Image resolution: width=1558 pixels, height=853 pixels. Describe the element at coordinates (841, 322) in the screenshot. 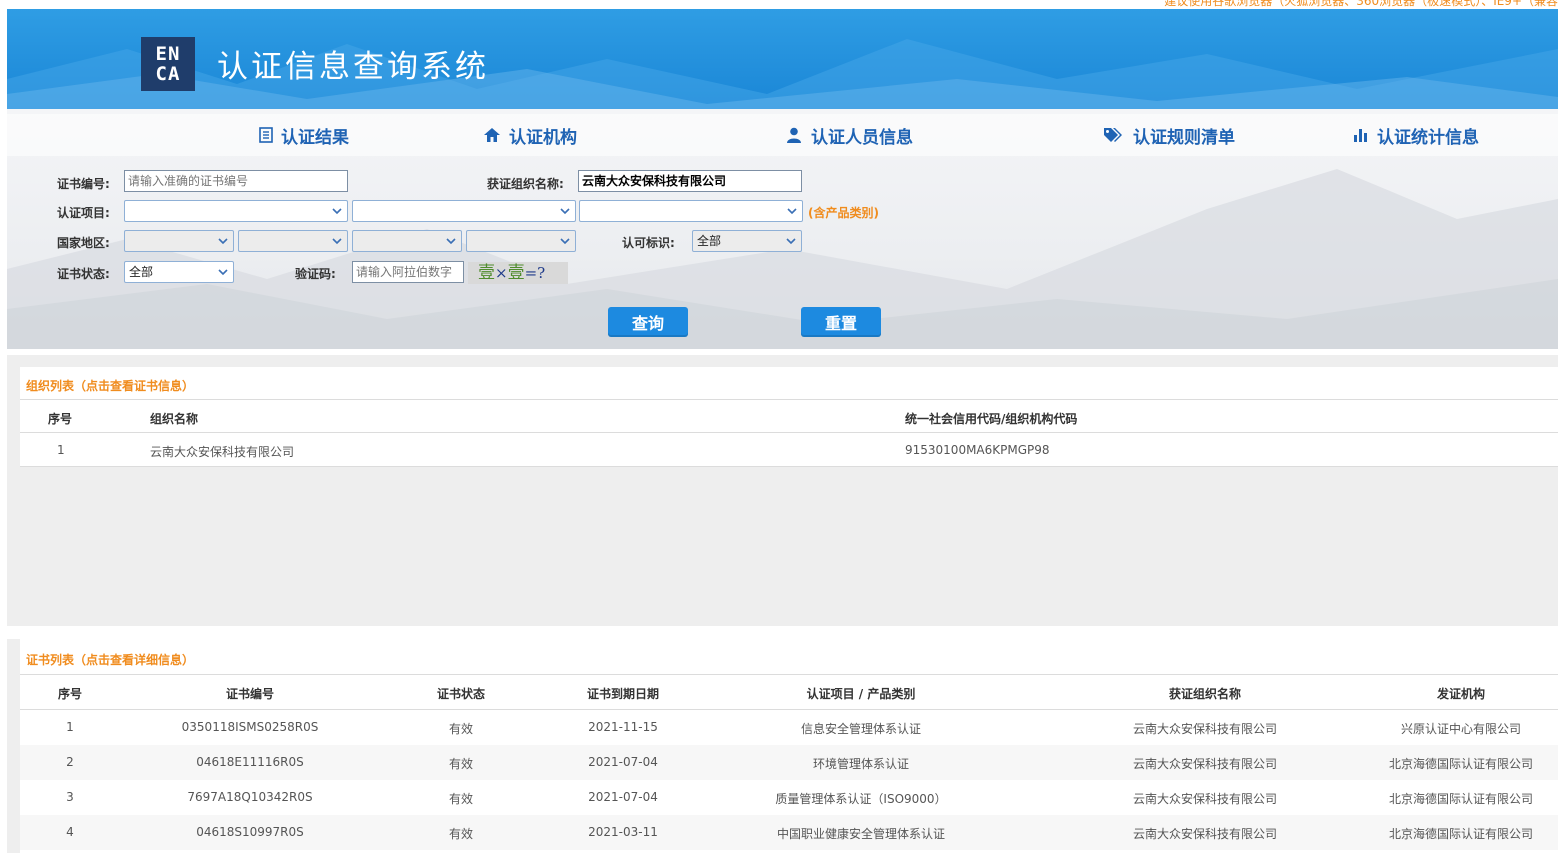

I see `reset-button: 重置` at that location.